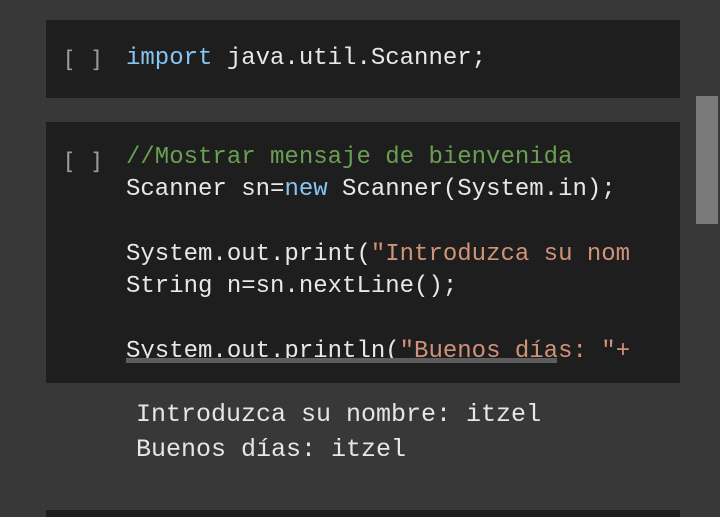  I want to click on code-line: String n=sn.nextLine();, so click(394, 287).